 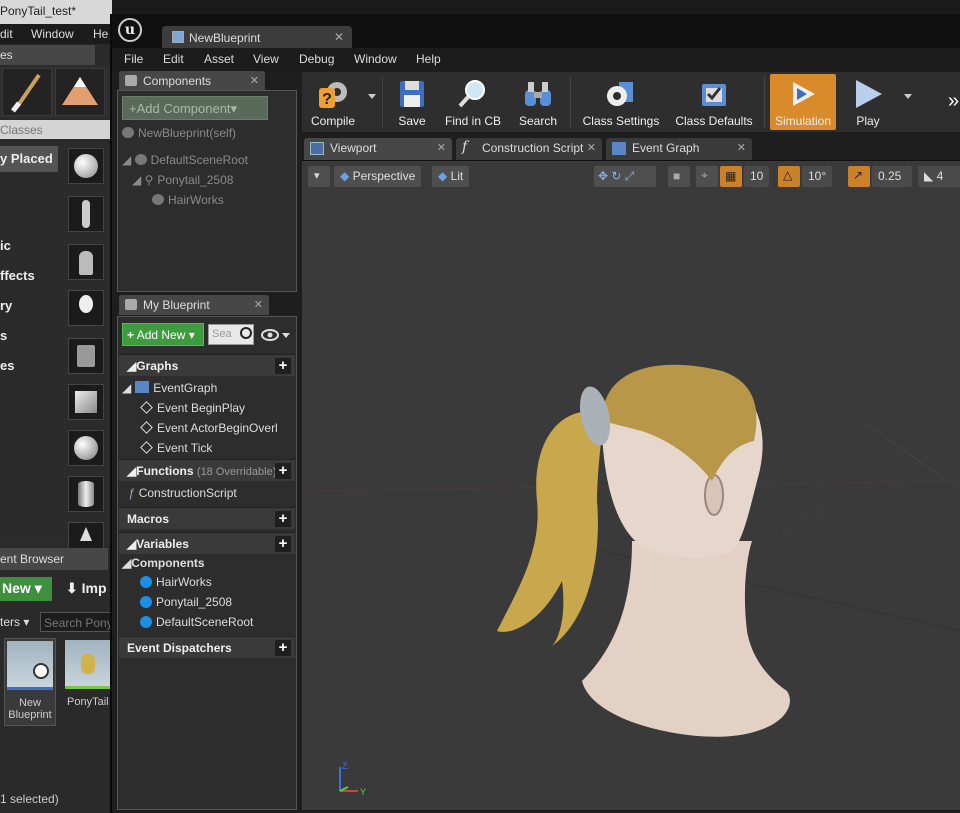 I want to click on transform-tools: ✥ ↻ ⤢, so click(x=625, y=176).